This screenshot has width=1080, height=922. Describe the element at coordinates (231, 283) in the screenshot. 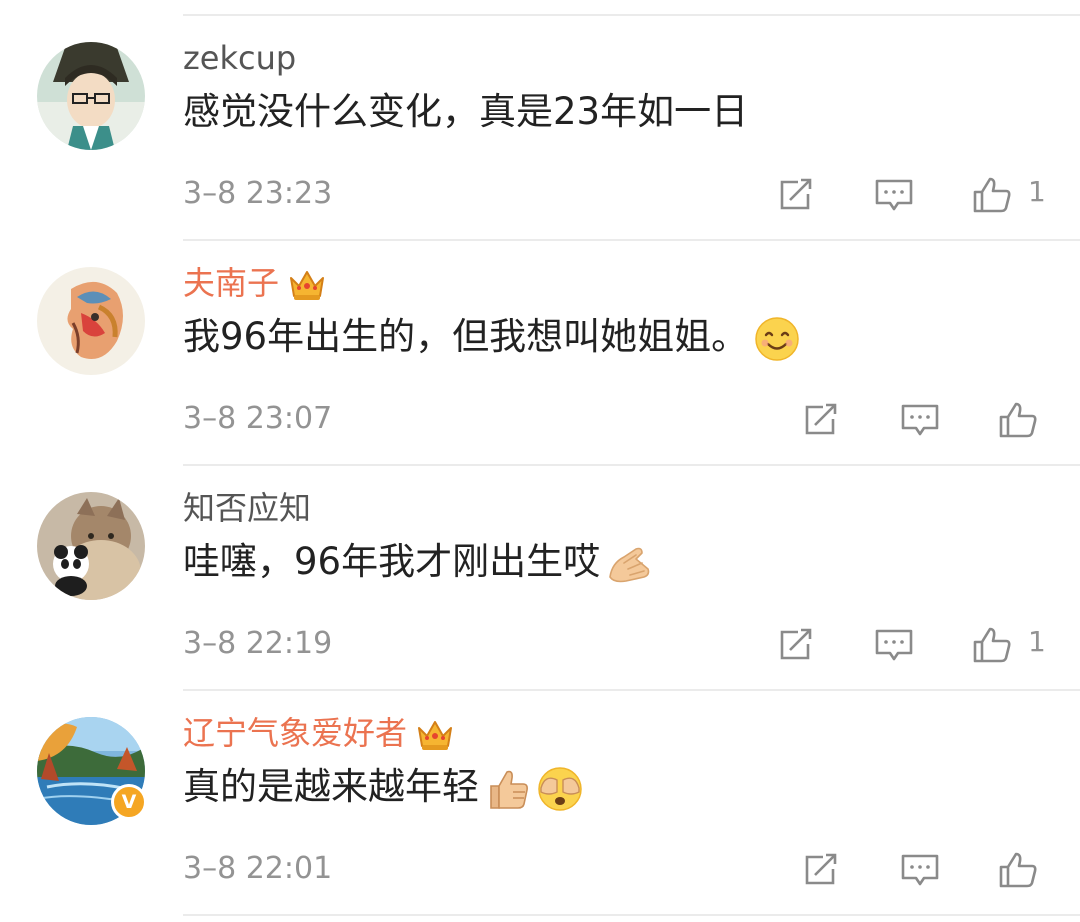

I see `username-text: 夫南子` at that location.